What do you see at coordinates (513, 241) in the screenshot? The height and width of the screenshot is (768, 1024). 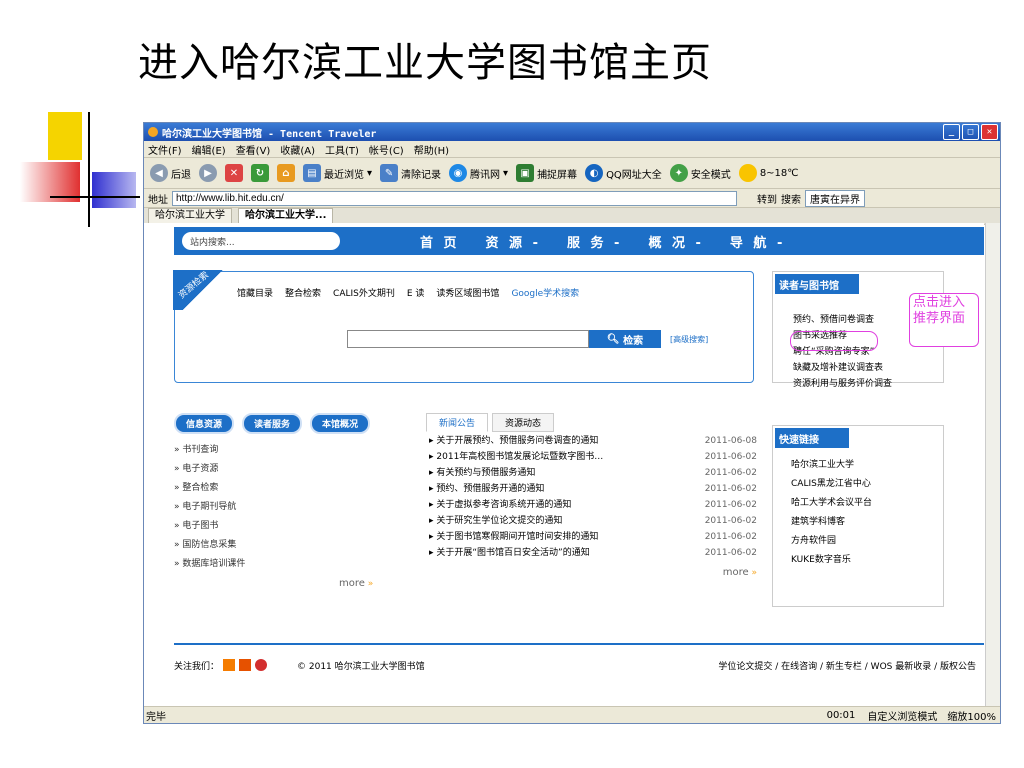 I see `nav-resources: 资 源 -` at bounding box center [513, 241].